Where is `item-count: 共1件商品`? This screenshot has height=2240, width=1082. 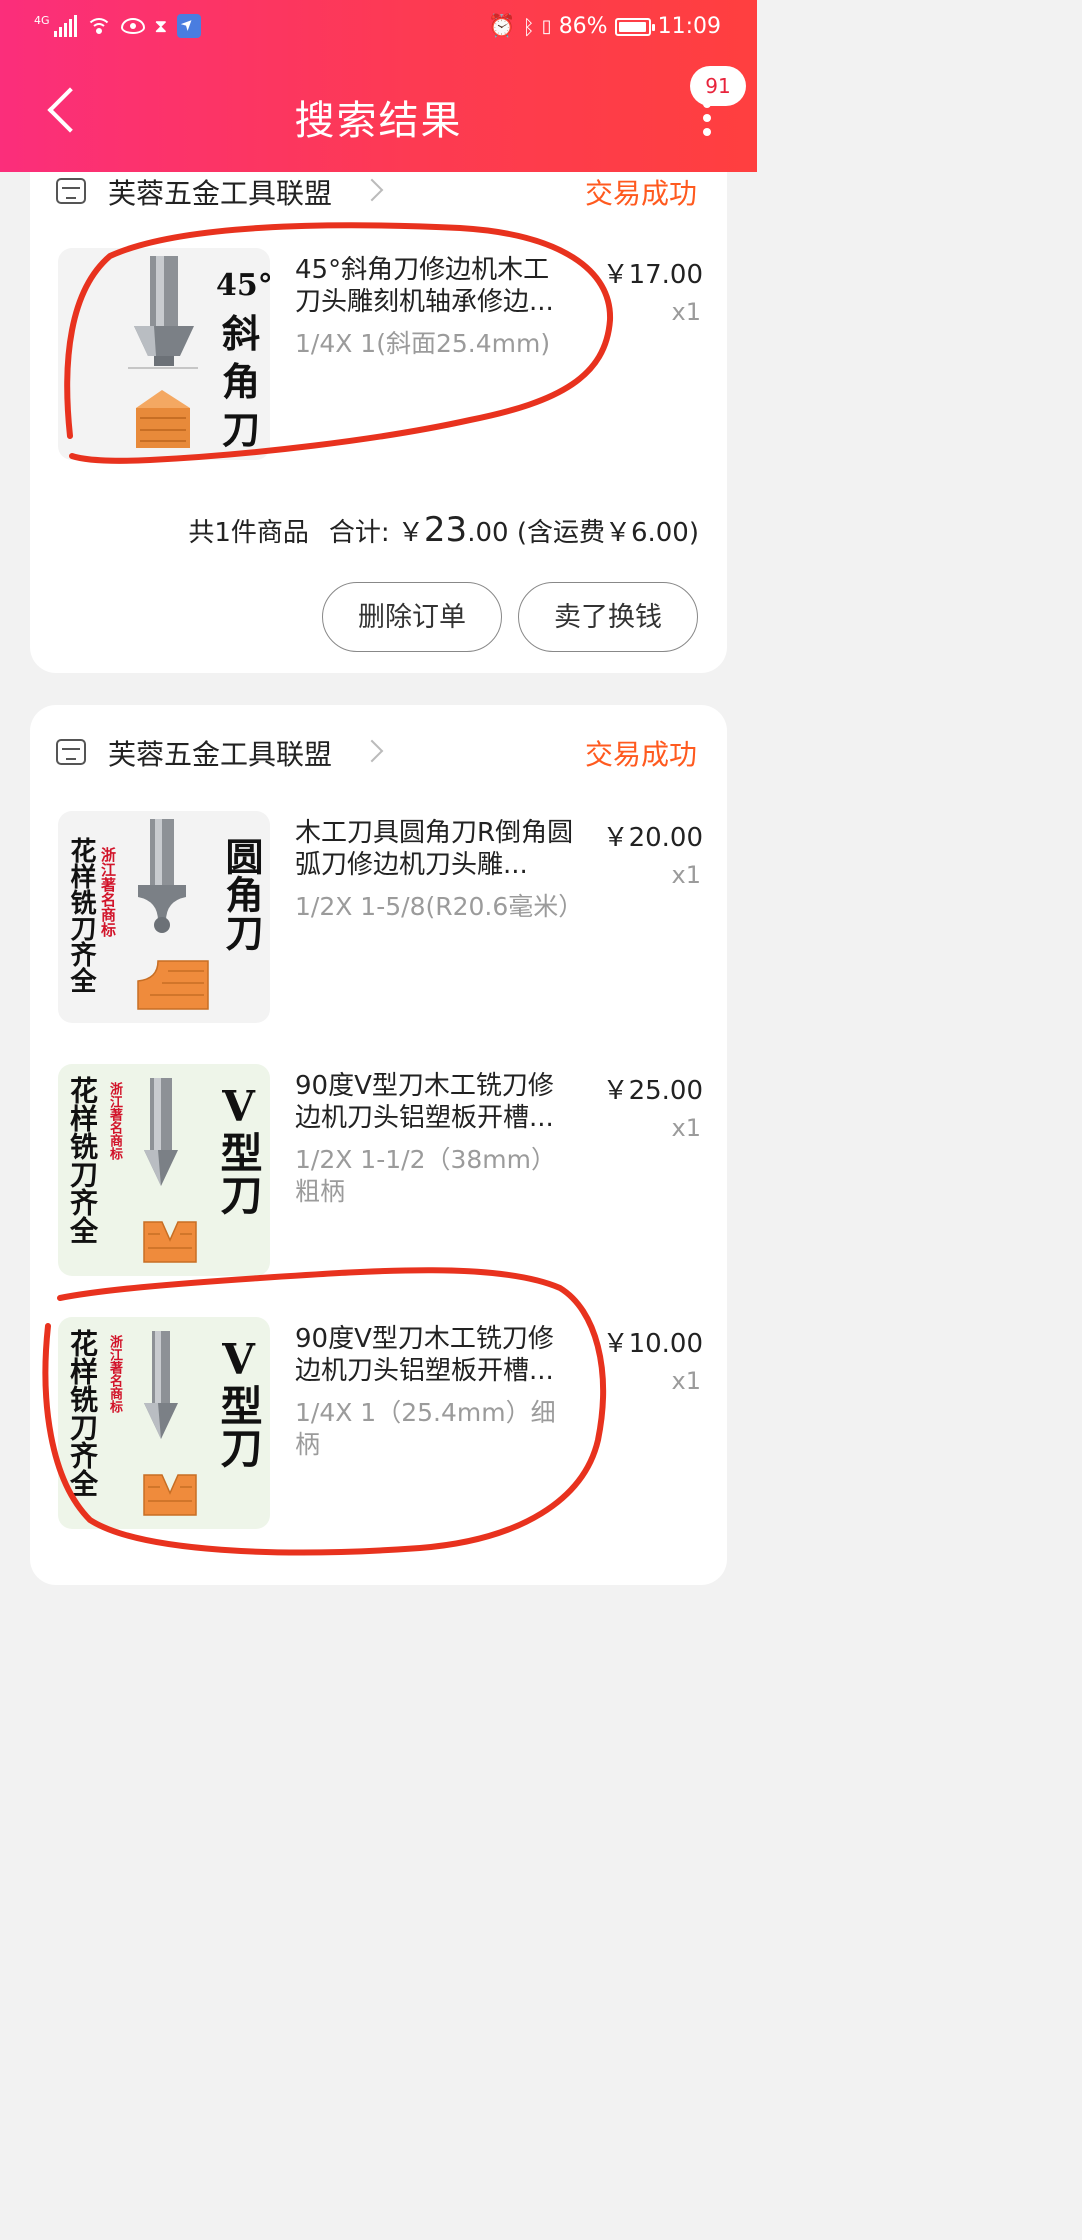 item-count: 共1件商品 is located at coordinates (248, 533).